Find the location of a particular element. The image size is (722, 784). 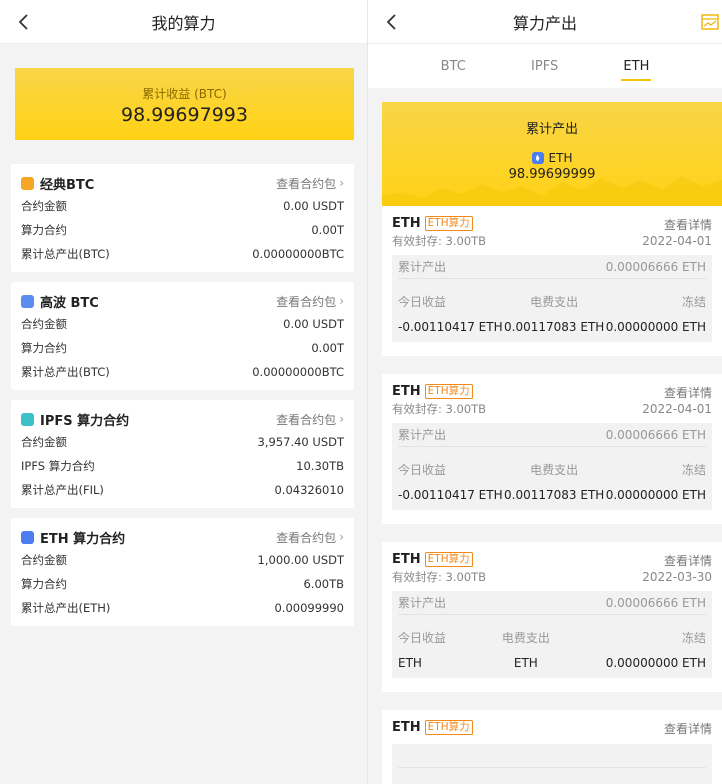

btc-icon is located at coordinates (27, 301).